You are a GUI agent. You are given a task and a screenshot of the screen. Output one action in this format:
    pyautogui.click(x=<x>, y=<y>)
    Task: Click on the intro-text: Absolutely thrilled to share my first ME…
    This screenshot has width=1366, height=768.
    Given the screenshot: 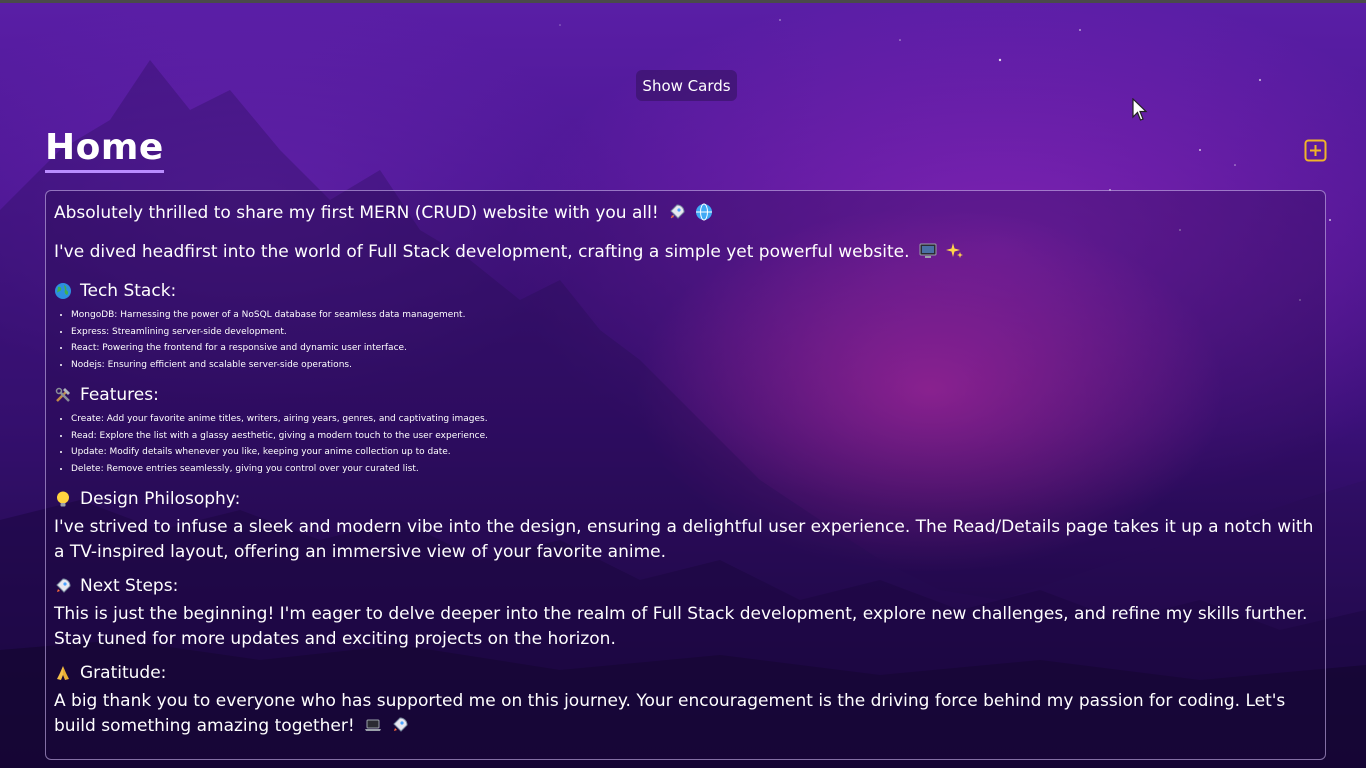 What is the action you would take?
    pyautogui.click(x=685, y=215)
    